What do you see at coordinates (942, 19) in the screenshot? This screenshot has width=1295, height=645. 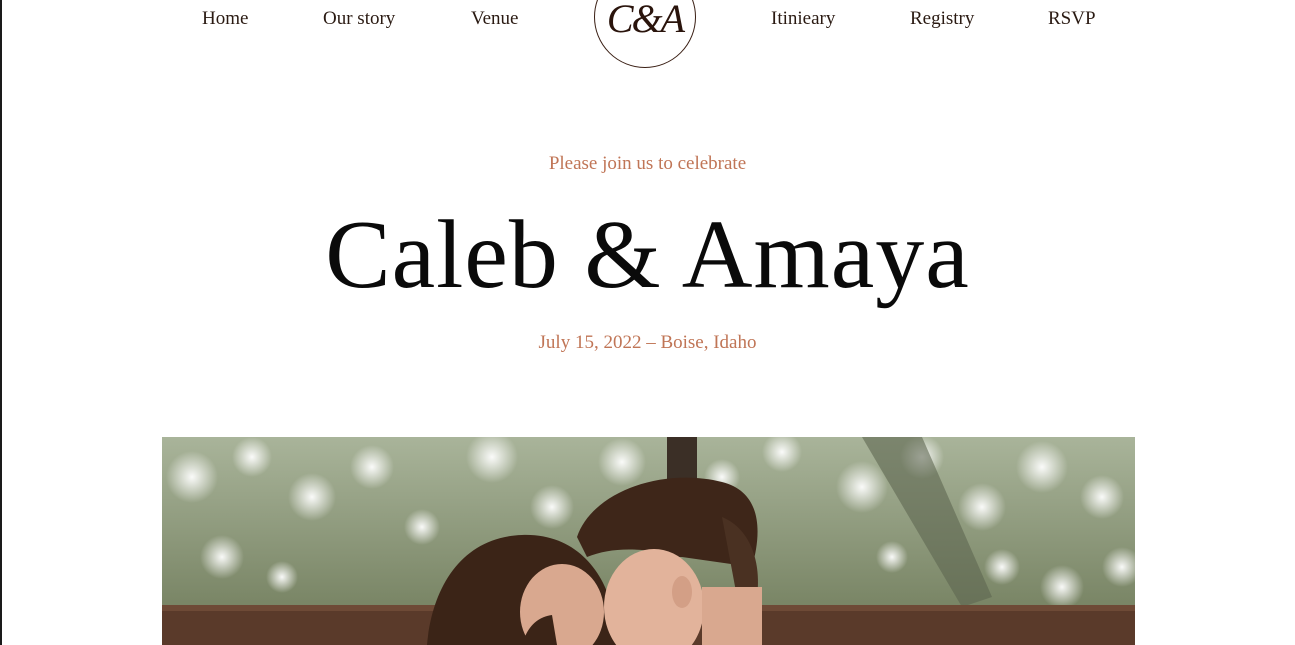 I see `nav-registry: Registry` at bounding box center [942, 19].